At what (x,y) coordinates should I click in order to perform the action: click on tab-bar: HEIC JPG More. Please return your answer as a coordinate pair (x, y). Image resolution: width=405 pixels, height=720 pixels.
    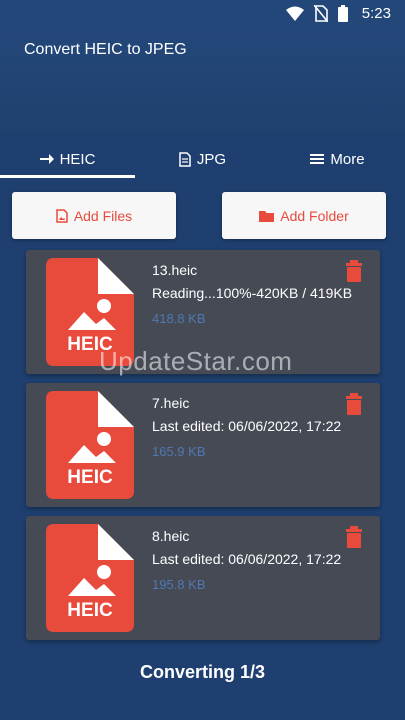
    Looking at the image, I should click on (202, 159).